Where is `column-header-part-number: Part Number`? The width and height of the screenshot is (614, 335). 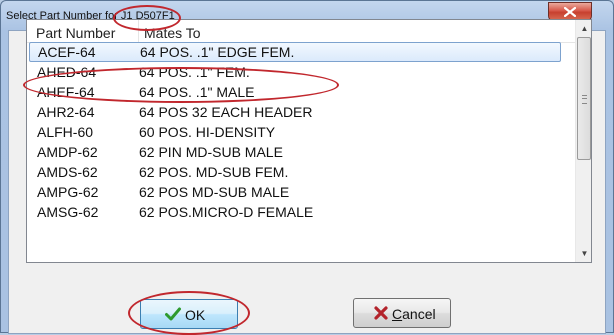
column-header-part-number: Part Number is located at coordinates (75, 33).